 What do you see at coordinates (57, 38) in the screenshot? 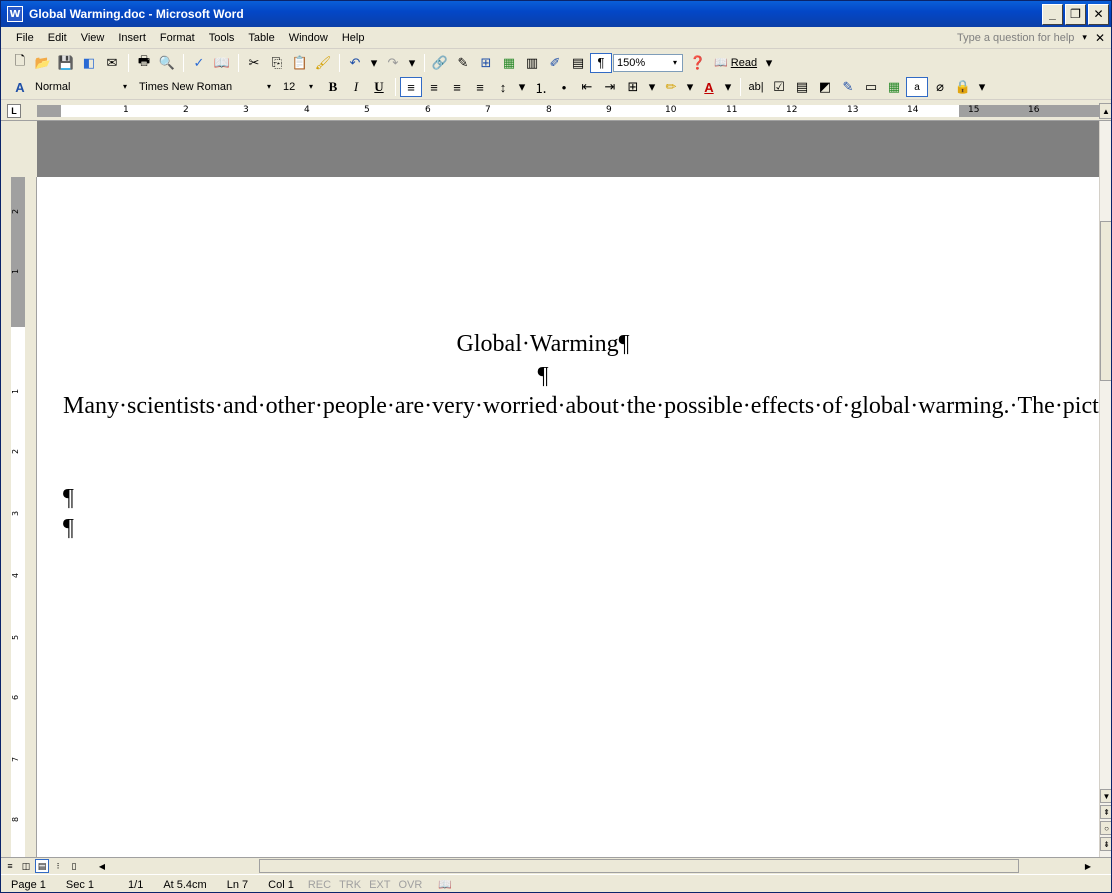
I see `menu-edit: Edit` at bounding box center [57, 38].